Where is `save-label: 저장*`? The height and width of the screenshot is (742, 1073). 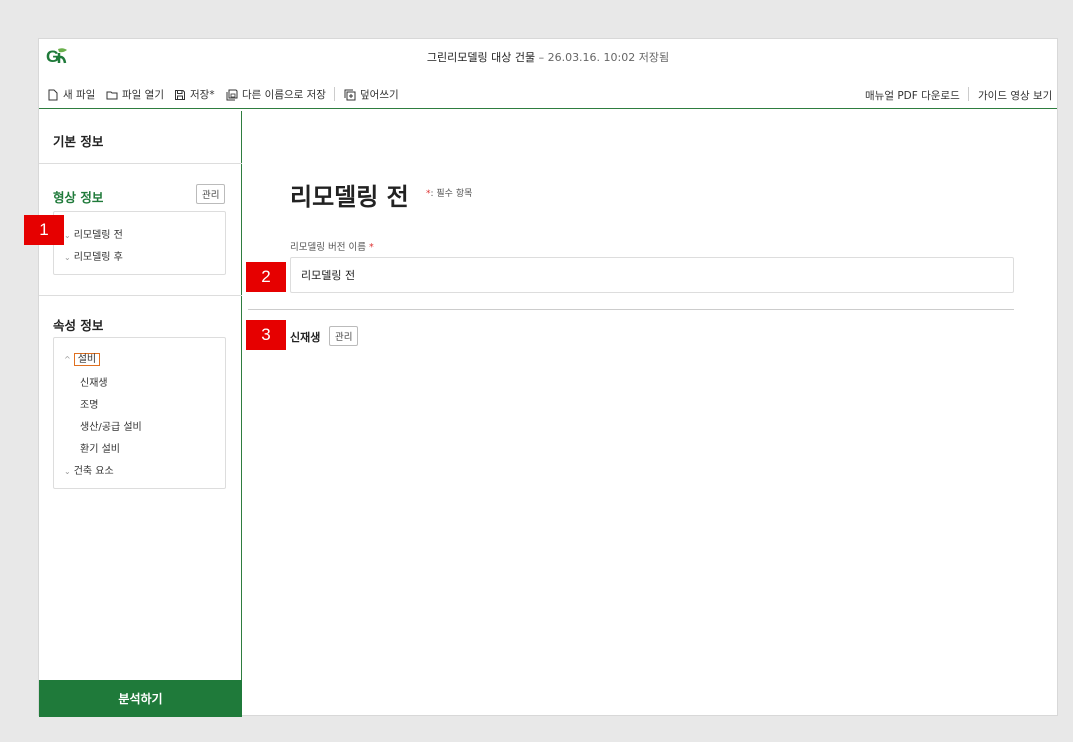
save-label: 저장* is located at coordinates (202, 95).